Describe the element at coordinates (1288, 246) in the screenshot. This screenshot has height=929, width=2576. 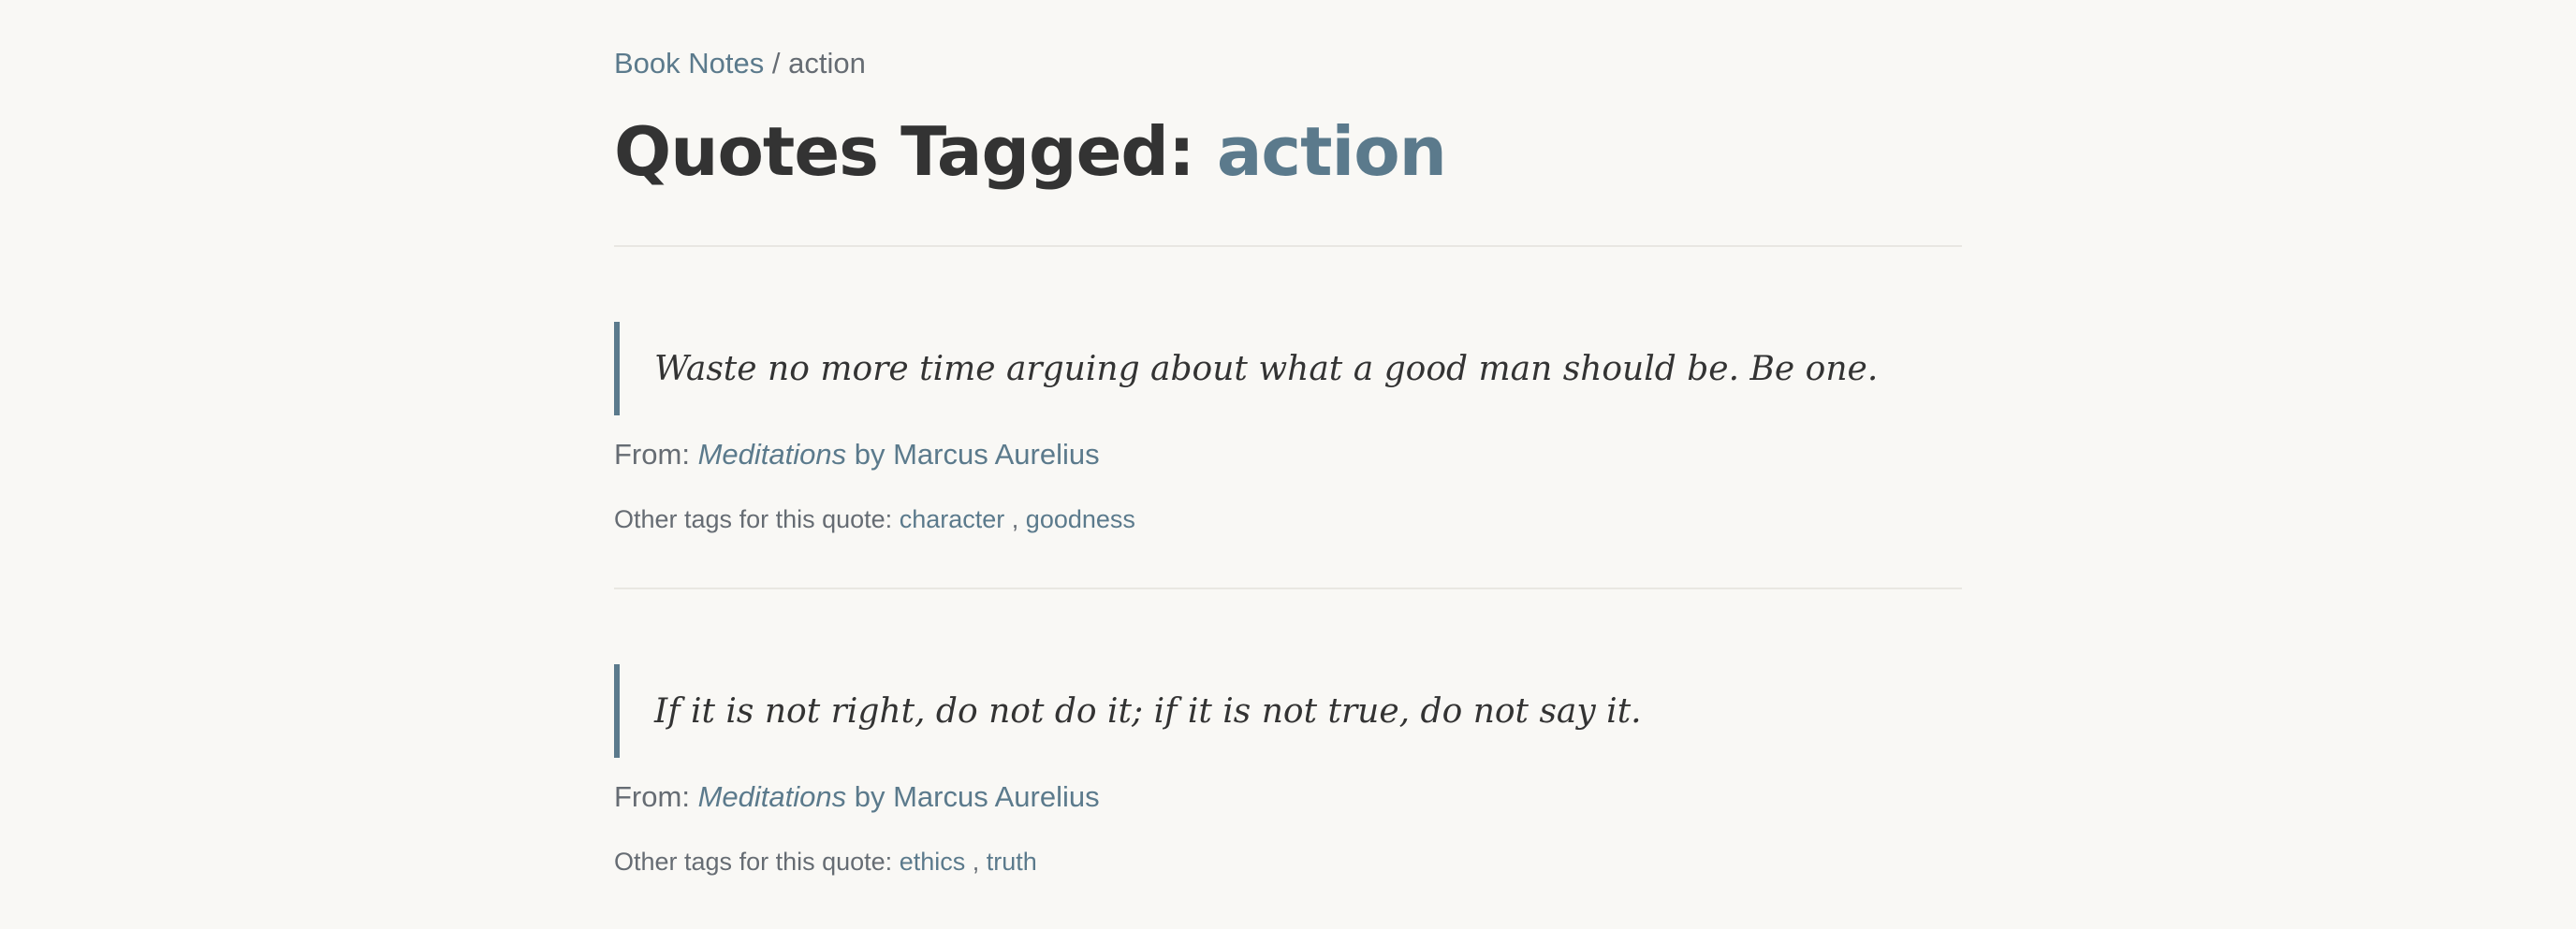
I see `header-divider` at that location.